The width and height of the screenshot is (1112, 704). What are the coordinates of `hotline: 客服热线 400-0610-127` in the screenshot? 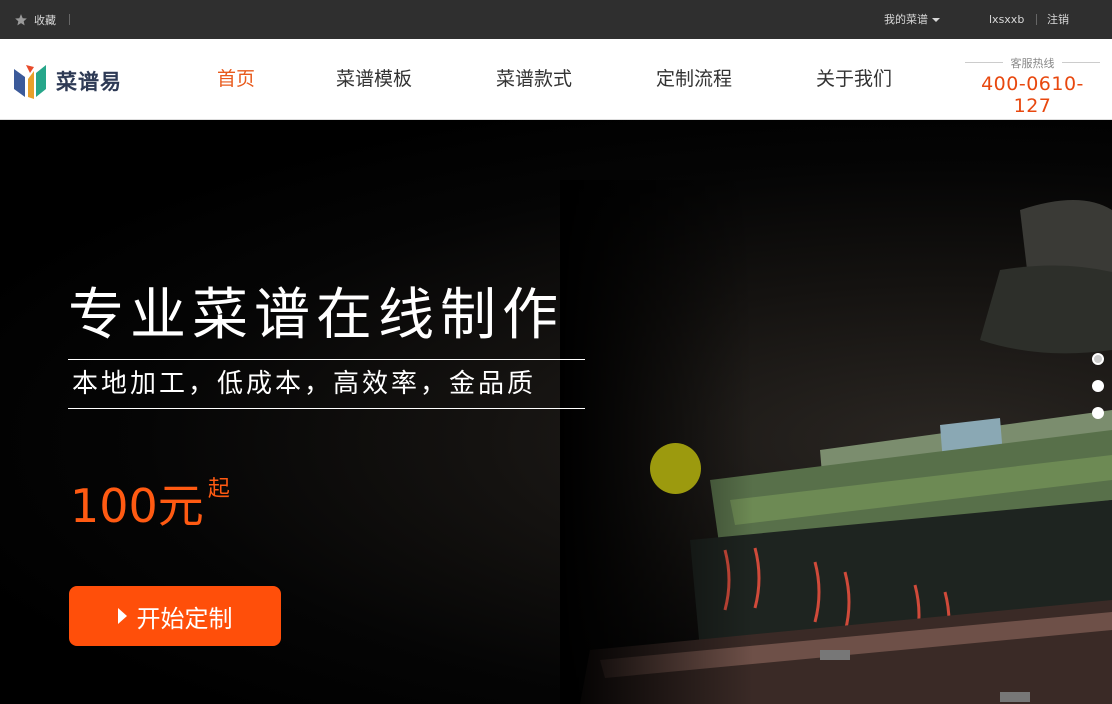 It's located at (1032, 86).